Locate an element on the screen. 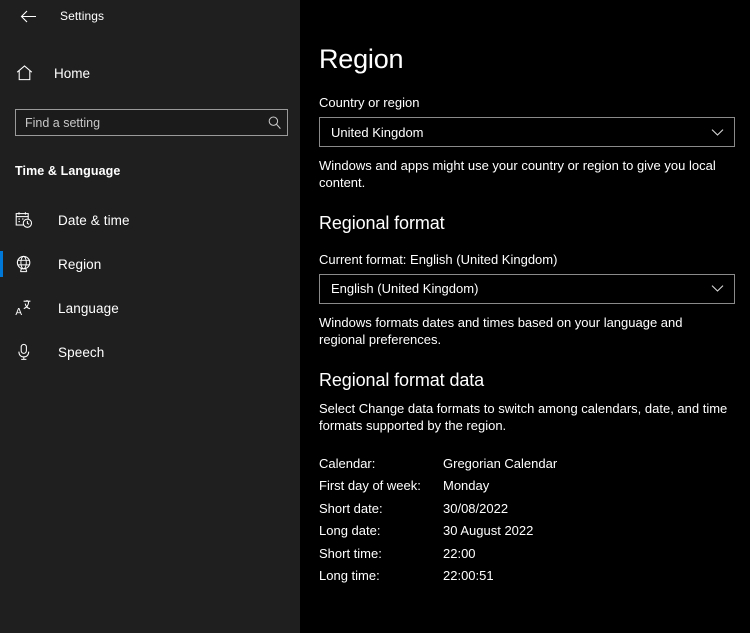  row-key: Short date: is located at coordinates (351, 508).